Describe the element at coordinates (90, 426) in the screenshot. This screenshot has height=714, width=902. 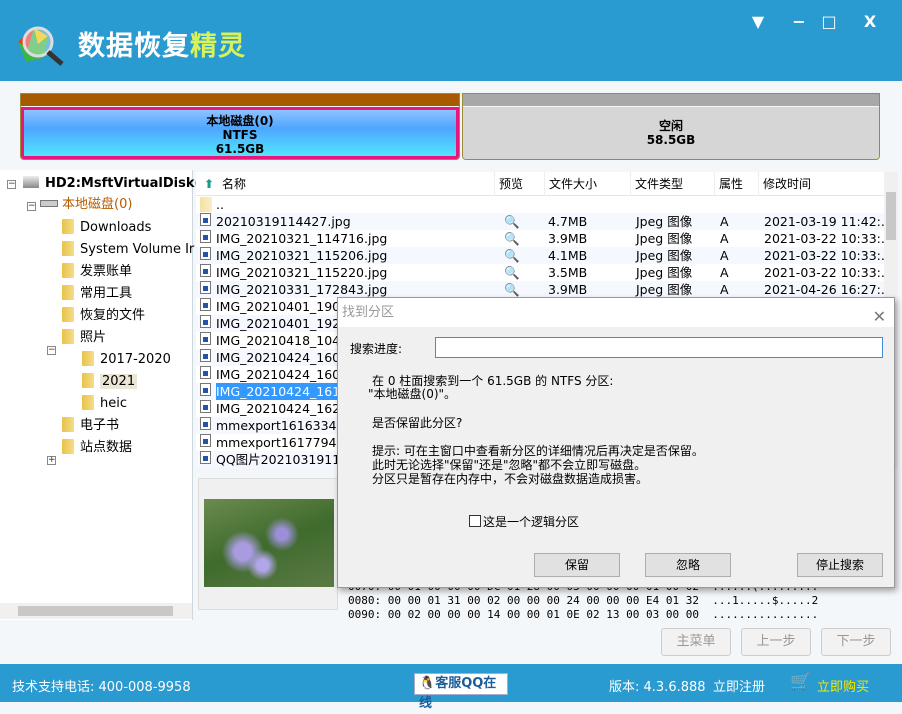
I see `tree-folder: 电子书` at that location.